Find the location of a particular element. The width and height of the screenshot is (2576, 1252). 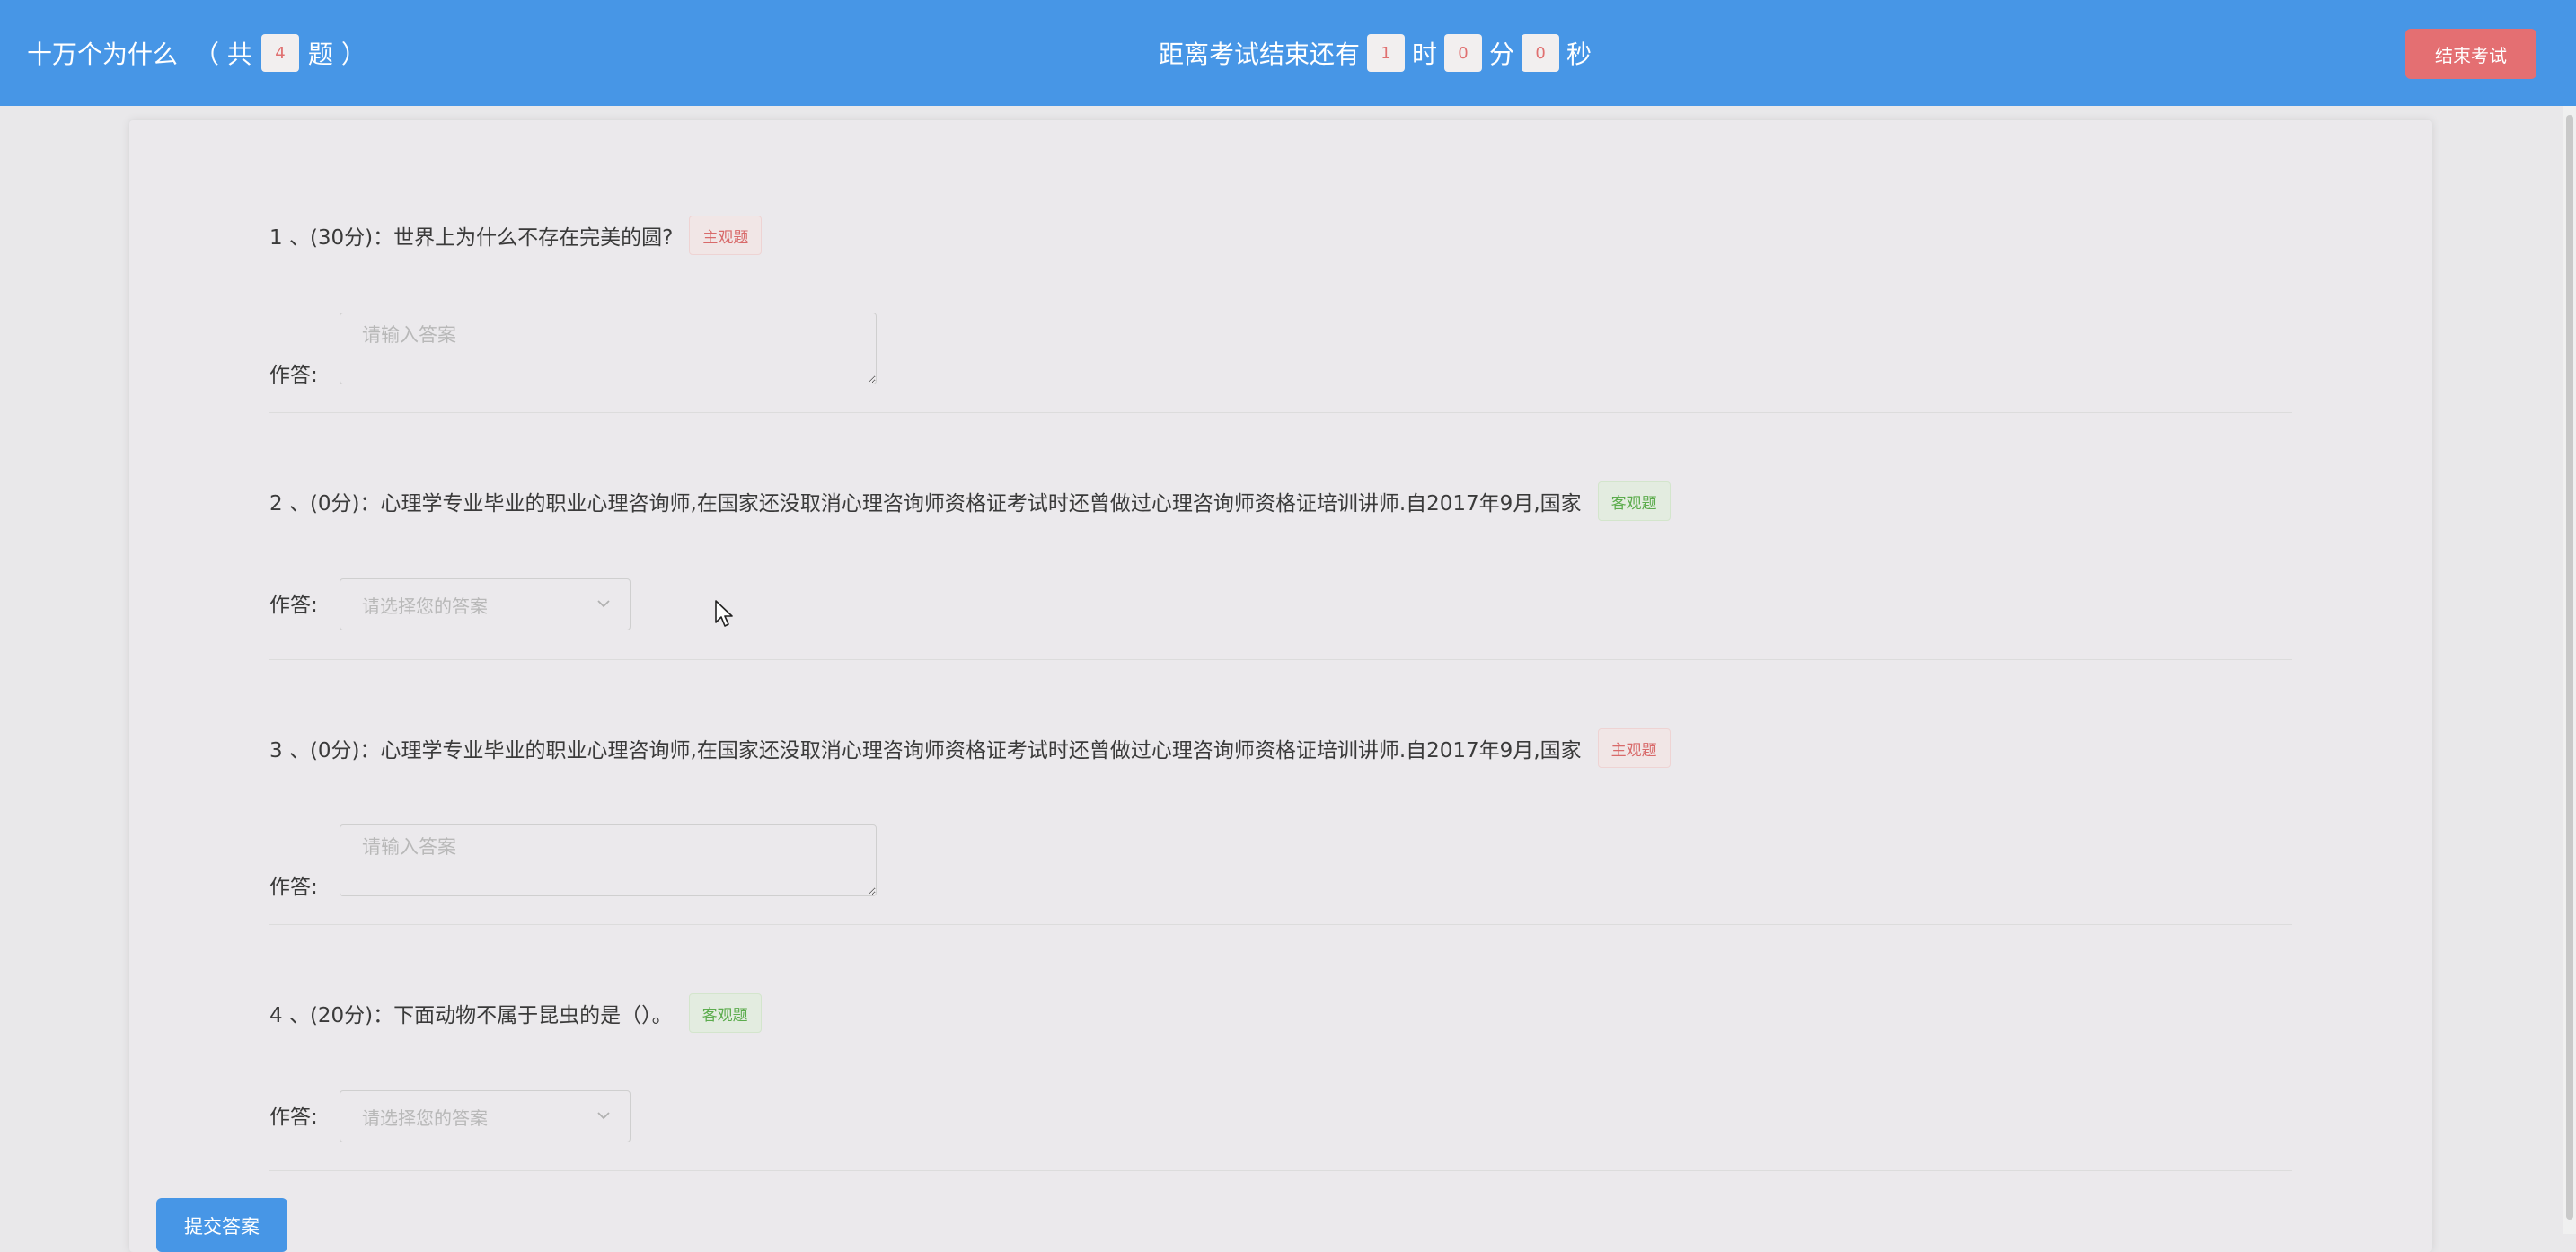

question-4-text: 4 、(20分)：下面动物不属于昆虫的是（）。 is located at coordinates (471, 1015).